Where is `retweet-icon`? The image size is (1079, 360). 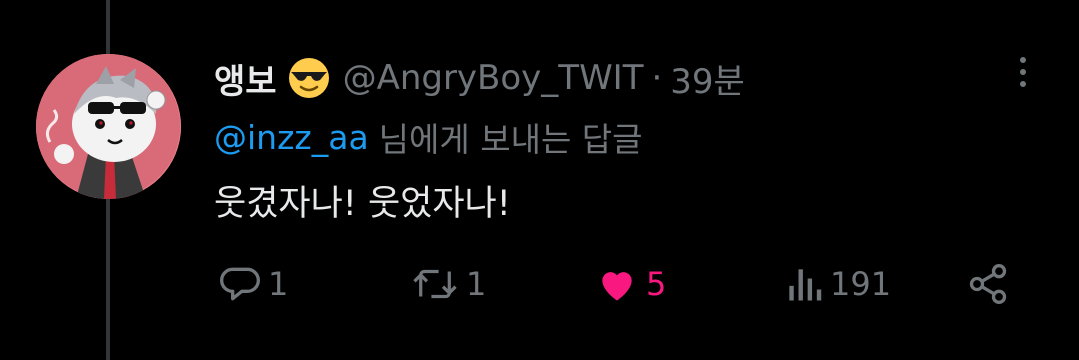
retweet-icon is located at coordinates (435, 284).